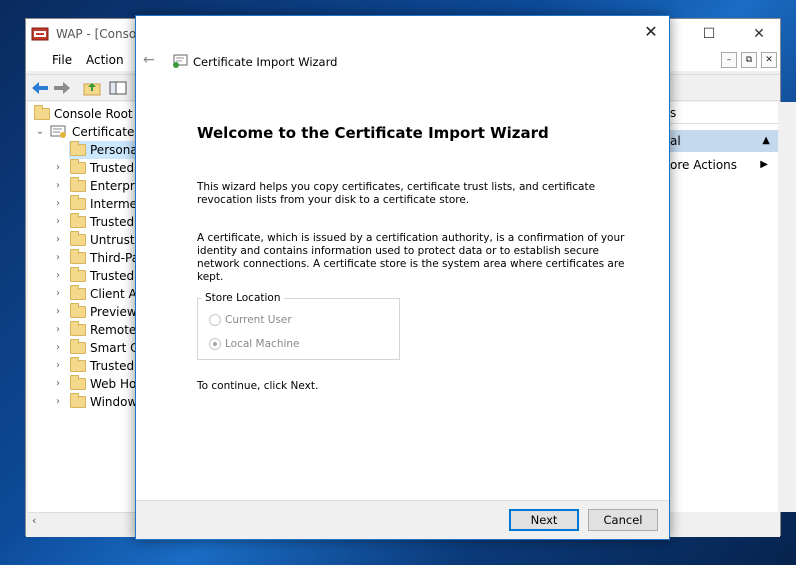 This screenshot has height=565, width=796. What do you see at coordinates (724, 113) in the screenshot?
I see `actions-header: s` at bounding box center [724, 113].